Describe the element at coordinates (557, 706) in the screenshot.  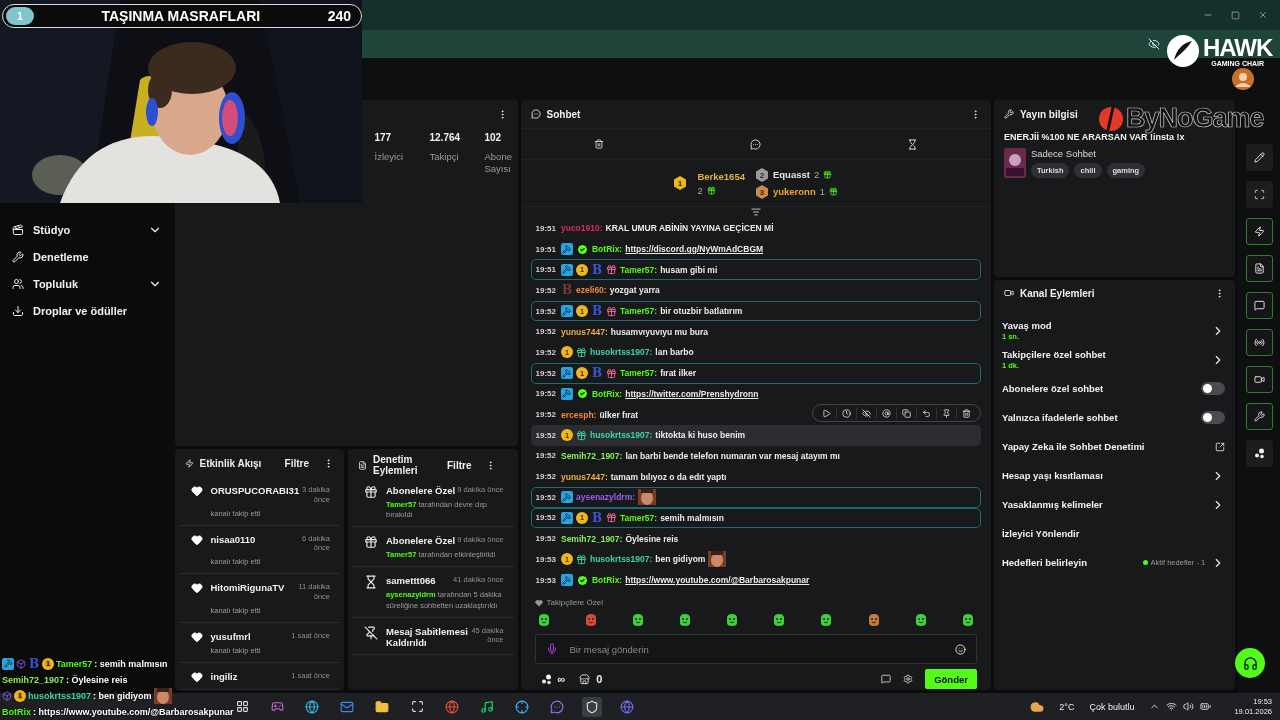
I see `chat-icon` at that location.